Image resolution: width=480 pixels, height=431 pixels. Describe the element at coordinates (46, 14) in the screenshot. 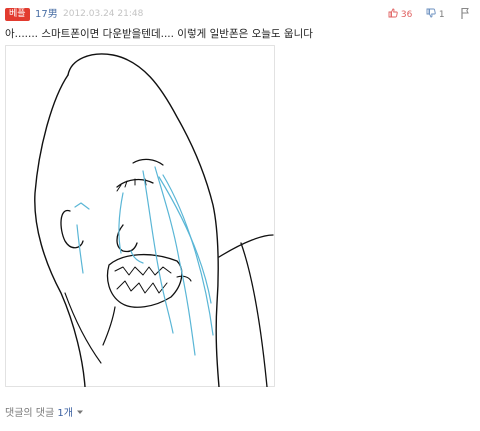

I see `username: 17男` at that location.